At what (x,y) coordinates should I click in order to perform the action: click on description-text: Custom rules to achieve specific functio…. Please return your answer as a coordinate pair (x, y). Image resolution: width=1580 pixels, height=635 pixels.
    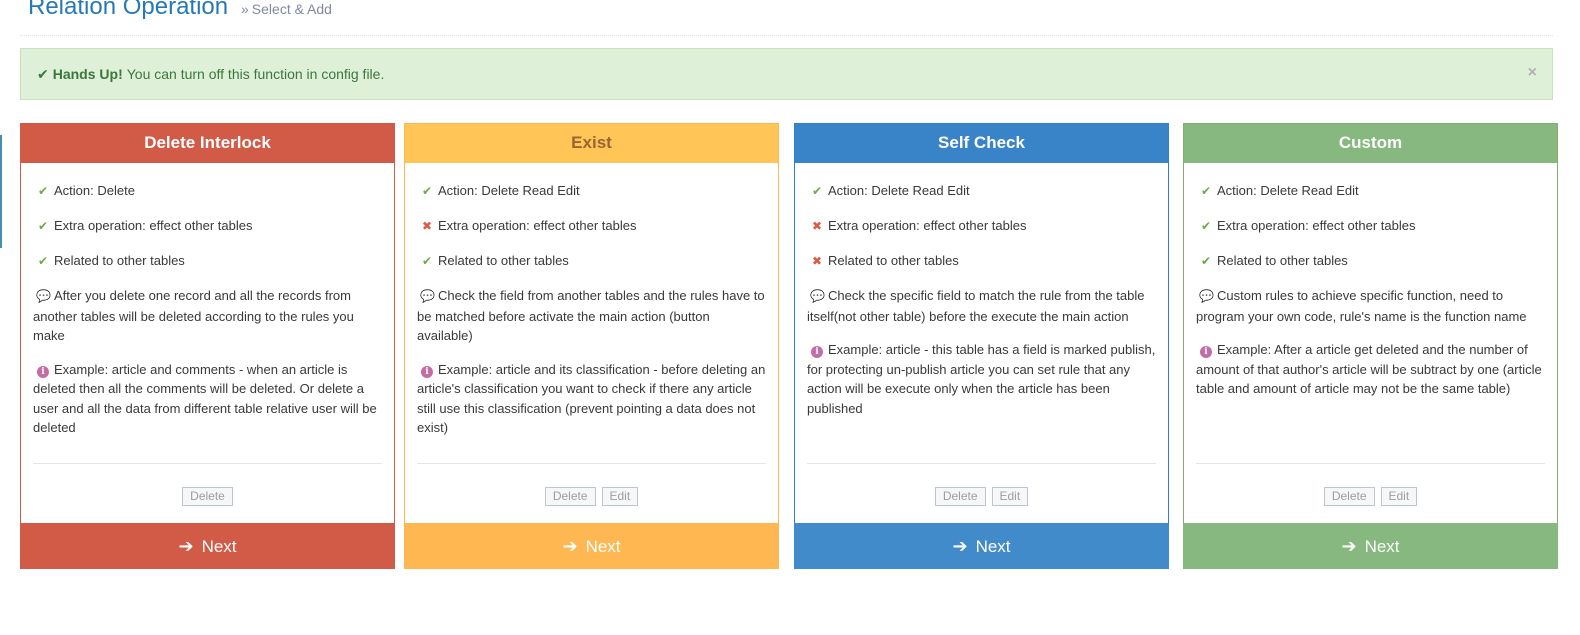
    Looking at the image, I should click on (1361, 306).